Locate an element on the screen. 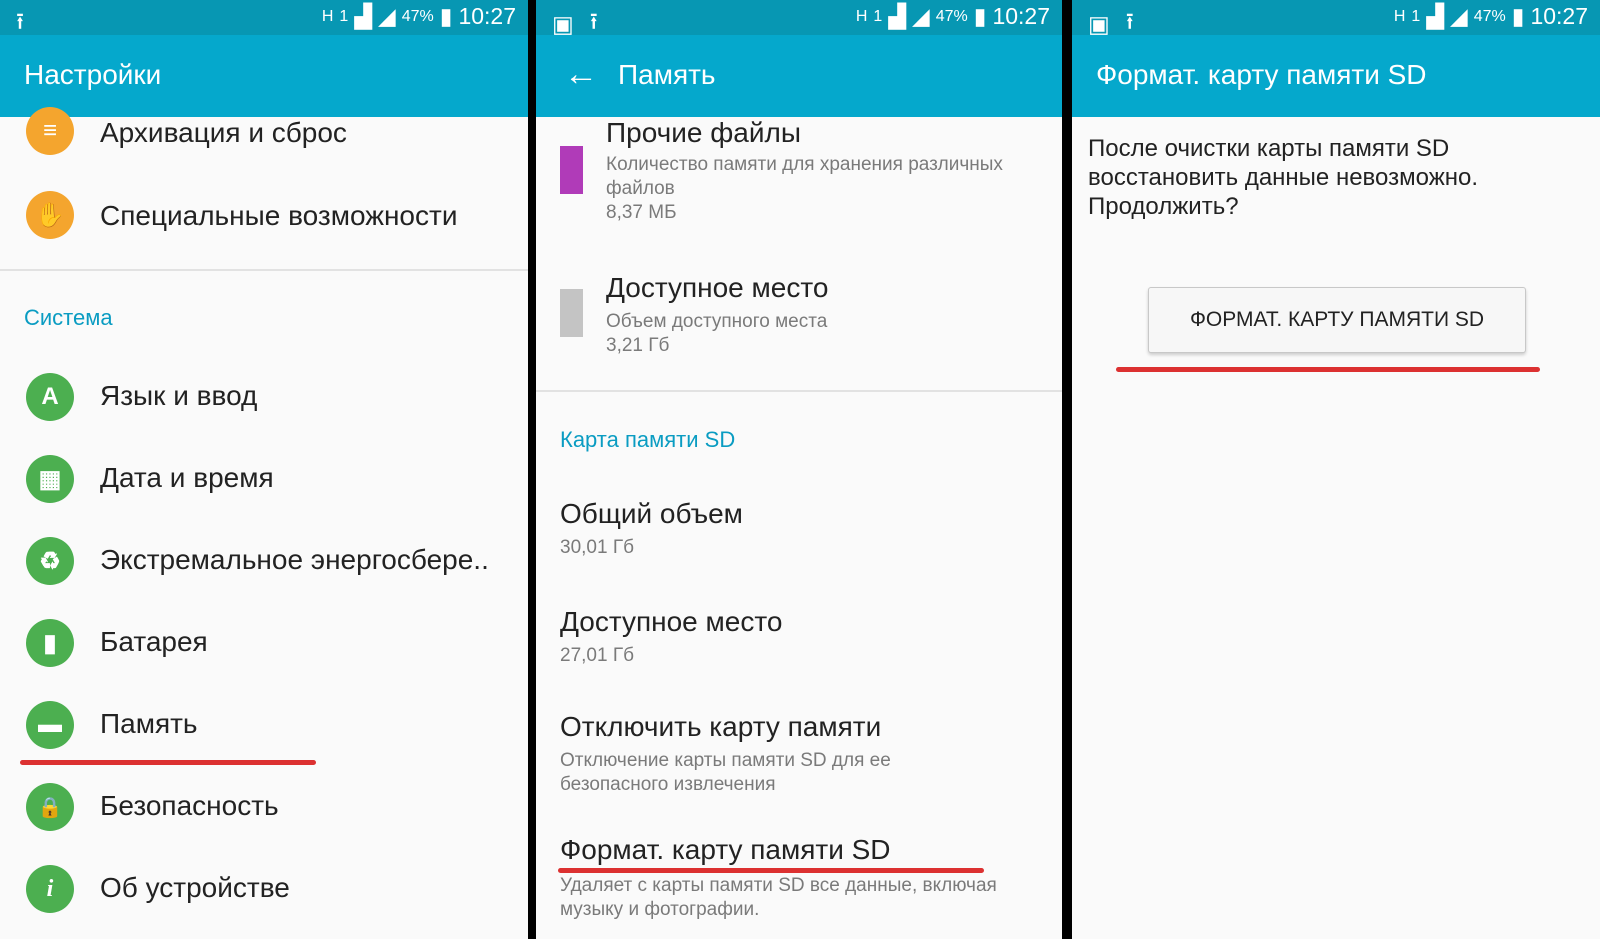 This screenshot has height=939, width=1600. settings-item-power-saving: ♻ Экстремальное энергосбере.. is located at coordinates (264, 561).